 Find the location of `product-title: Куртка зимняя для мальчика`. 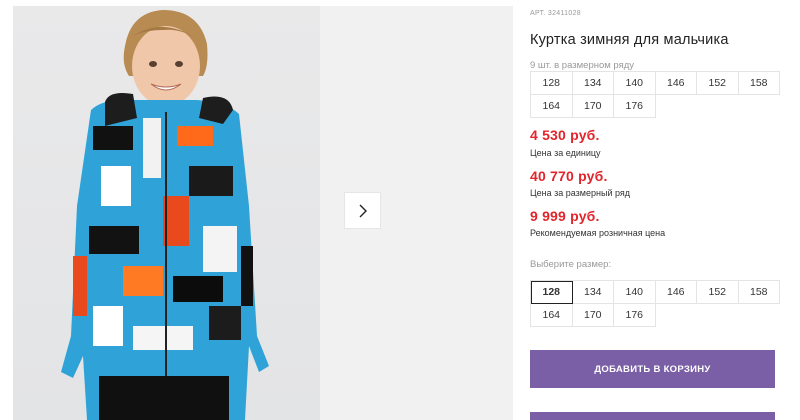

product-title: Куртка зимняя для мальчика is located at coordinates (629, 40).